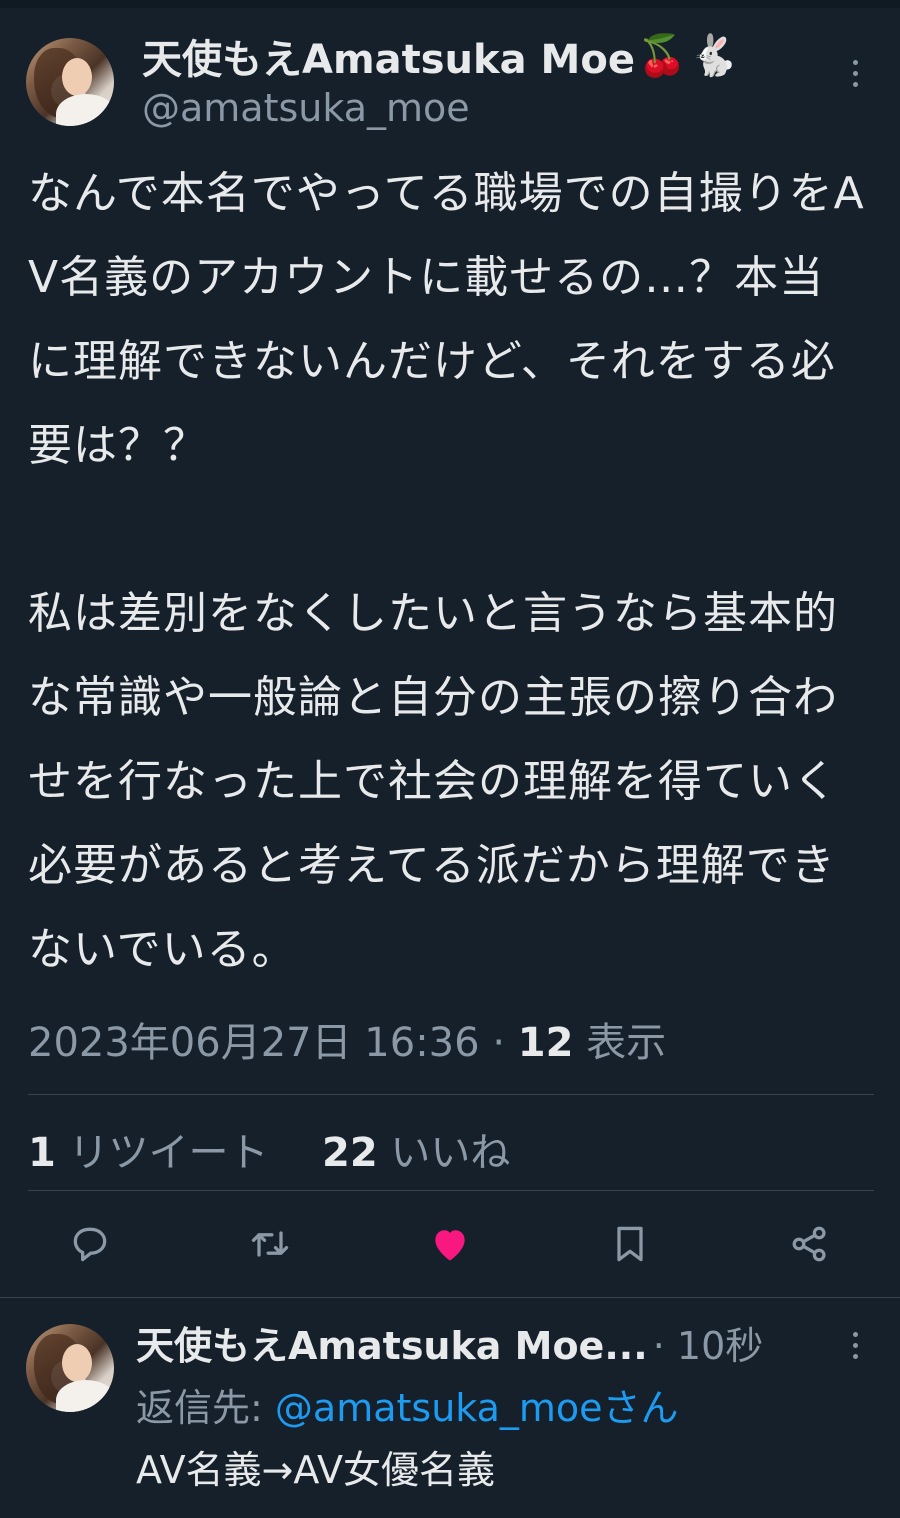  What do you see at coordinates (720, 1346) in the screenshot?
I see `reply-time: 10秒` at bounding box center [720, 1346].